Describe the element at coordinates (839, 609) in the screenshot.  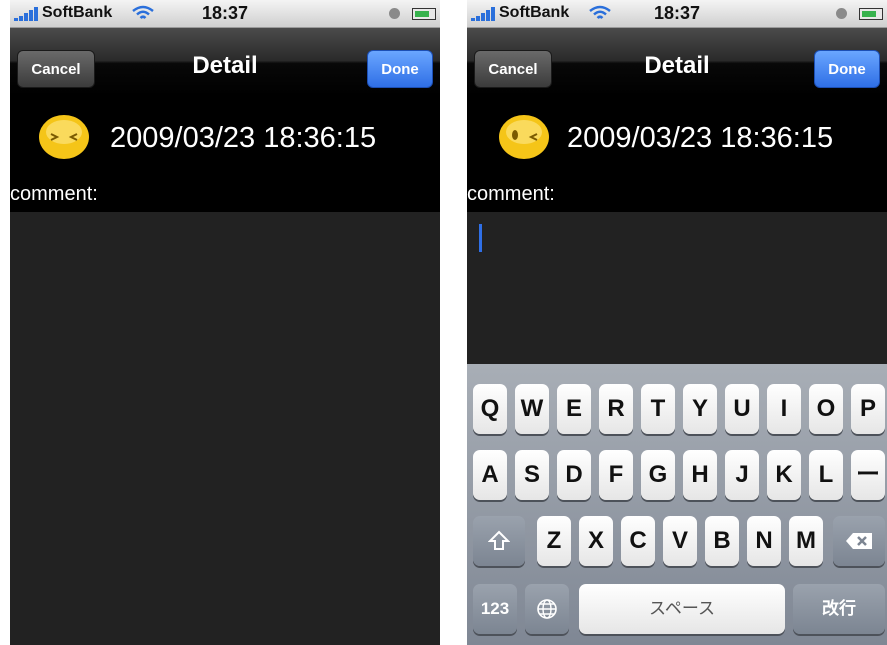
I see `return-key: 改行` at that location.